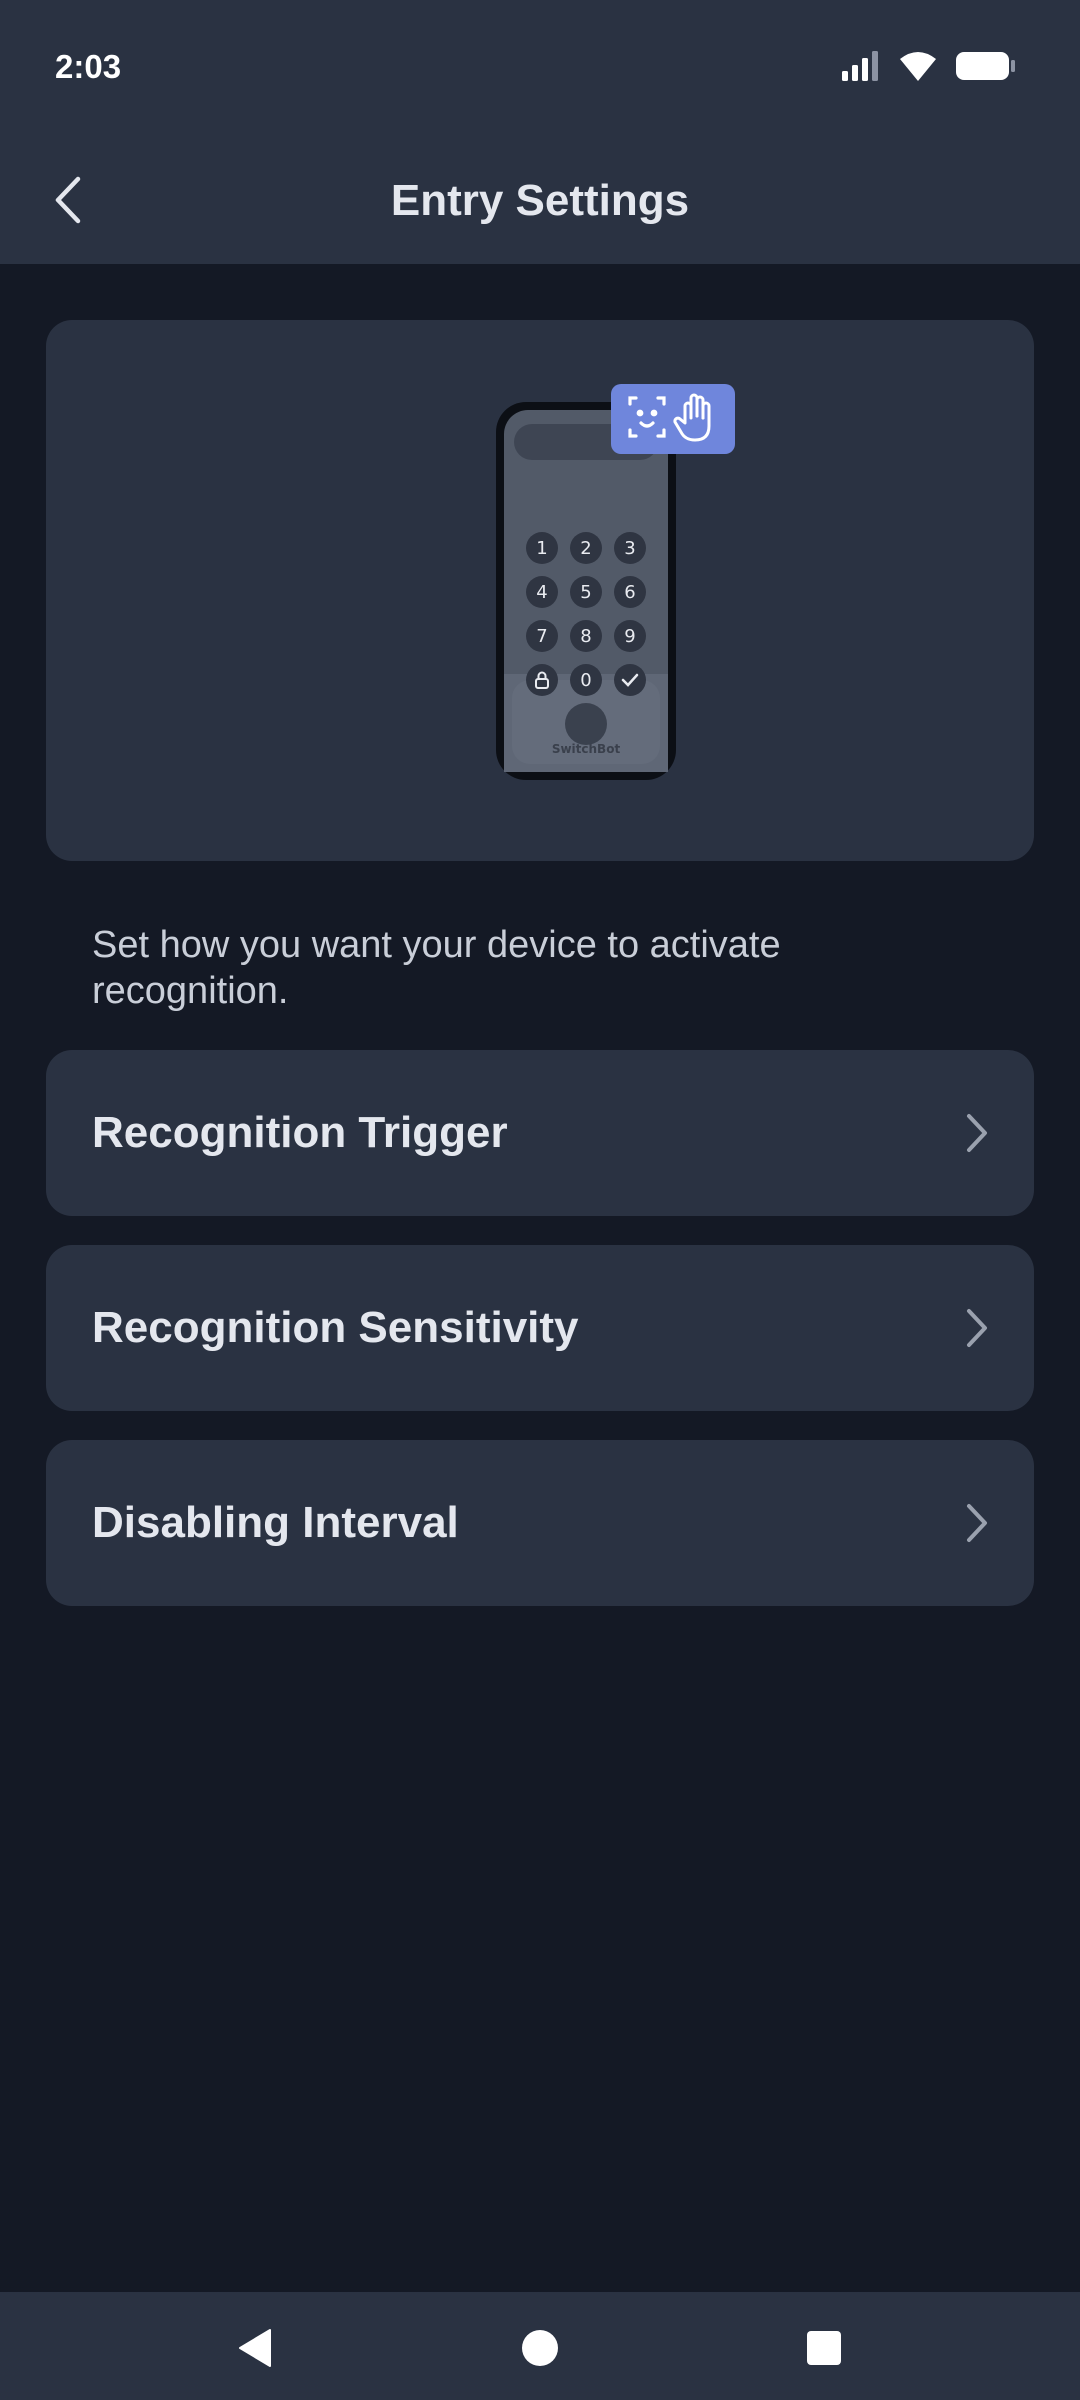 Image resolution: width=1080 pixels, height=2400 pixels. What do you see at coordinates (585, 548) in the screenshot?
I see `key-2: 2` at bounding box center [585, 548].